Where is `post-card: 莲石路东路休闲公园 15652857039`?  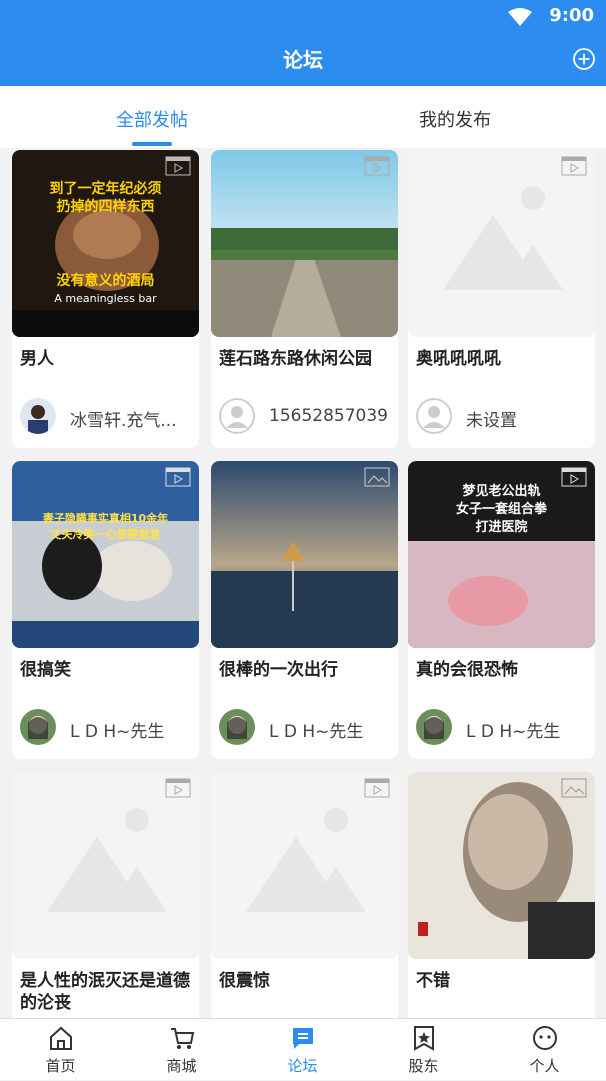 post-card: 莲石路东路休闲公园 15652857039 is located at coordinates (304, 299).